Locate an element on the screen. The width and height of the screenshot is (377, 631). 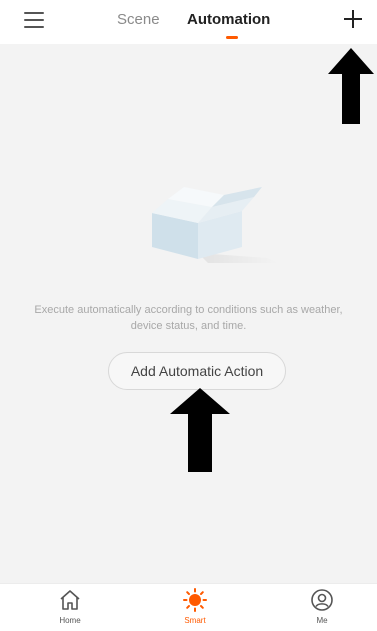
sun-icon is located at coordinates (195, 600).